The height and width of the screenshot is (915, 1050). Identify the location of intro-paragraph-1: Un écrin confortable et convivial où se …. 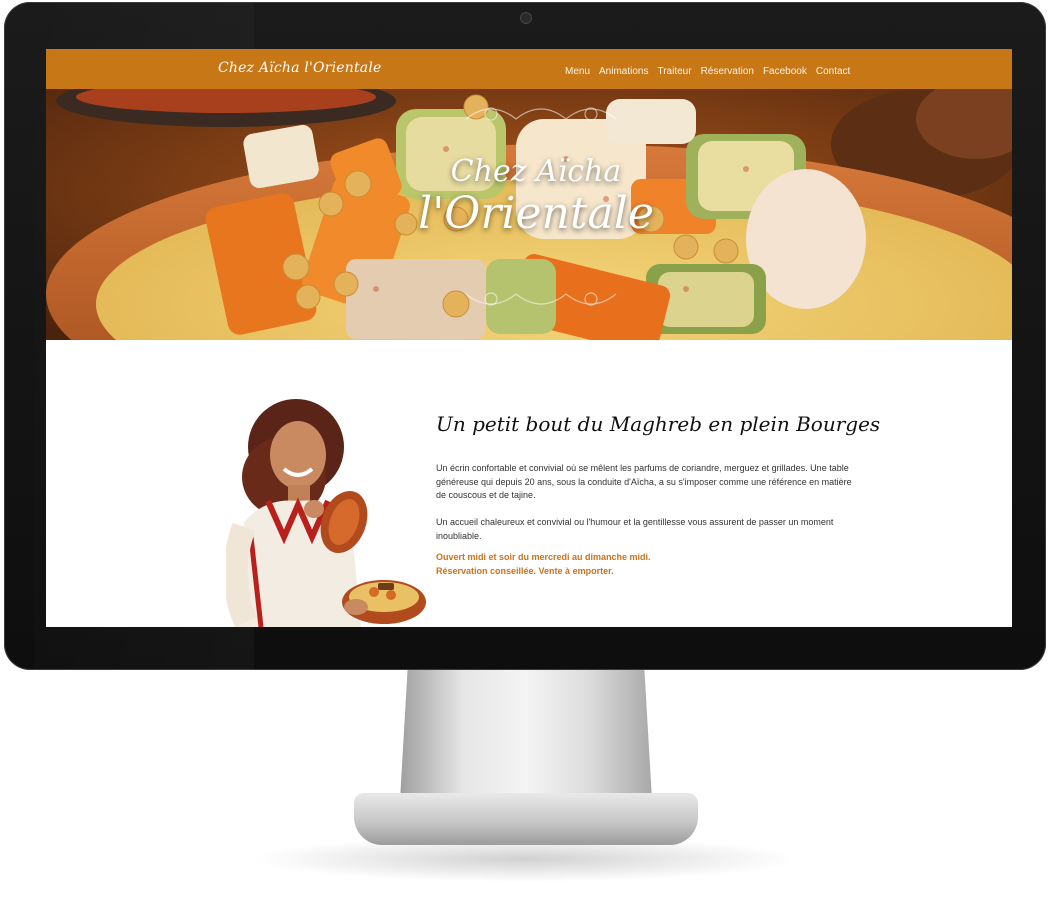
(644, 481).